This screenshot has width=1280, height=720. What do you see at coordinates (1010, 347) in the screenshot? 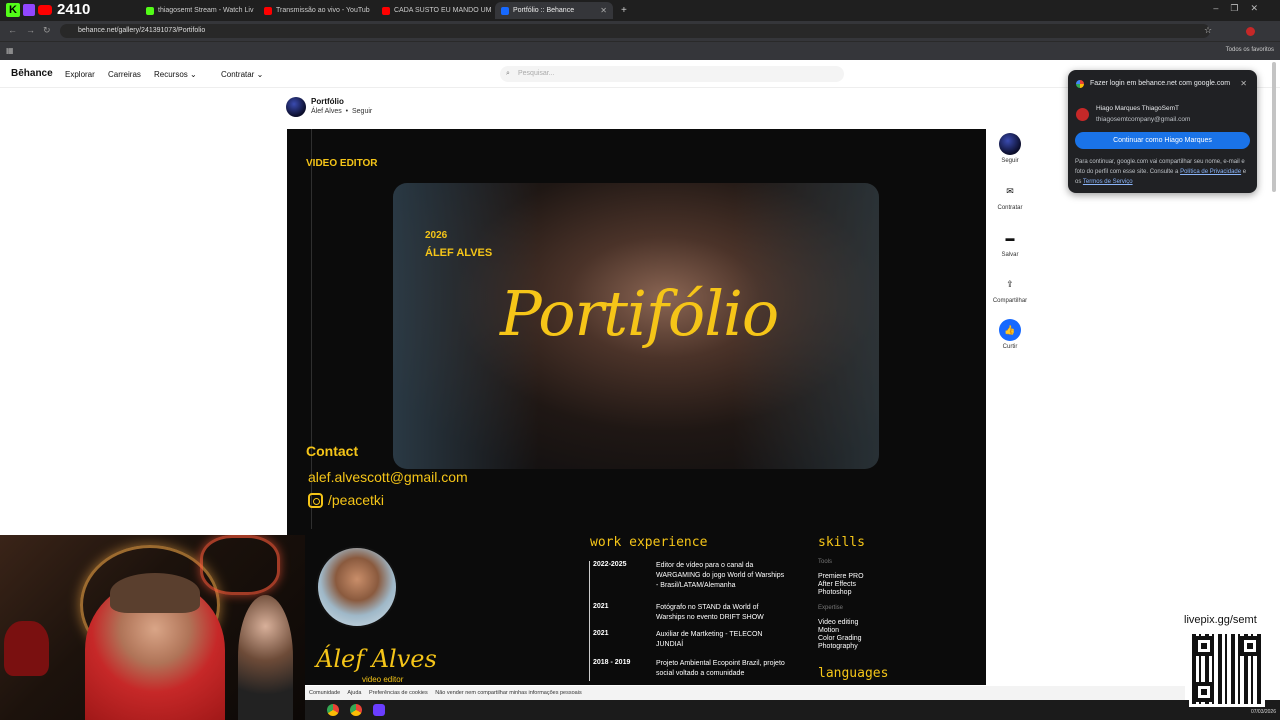
I see `side-label: Curtir` at bounding box center [1010, 347].